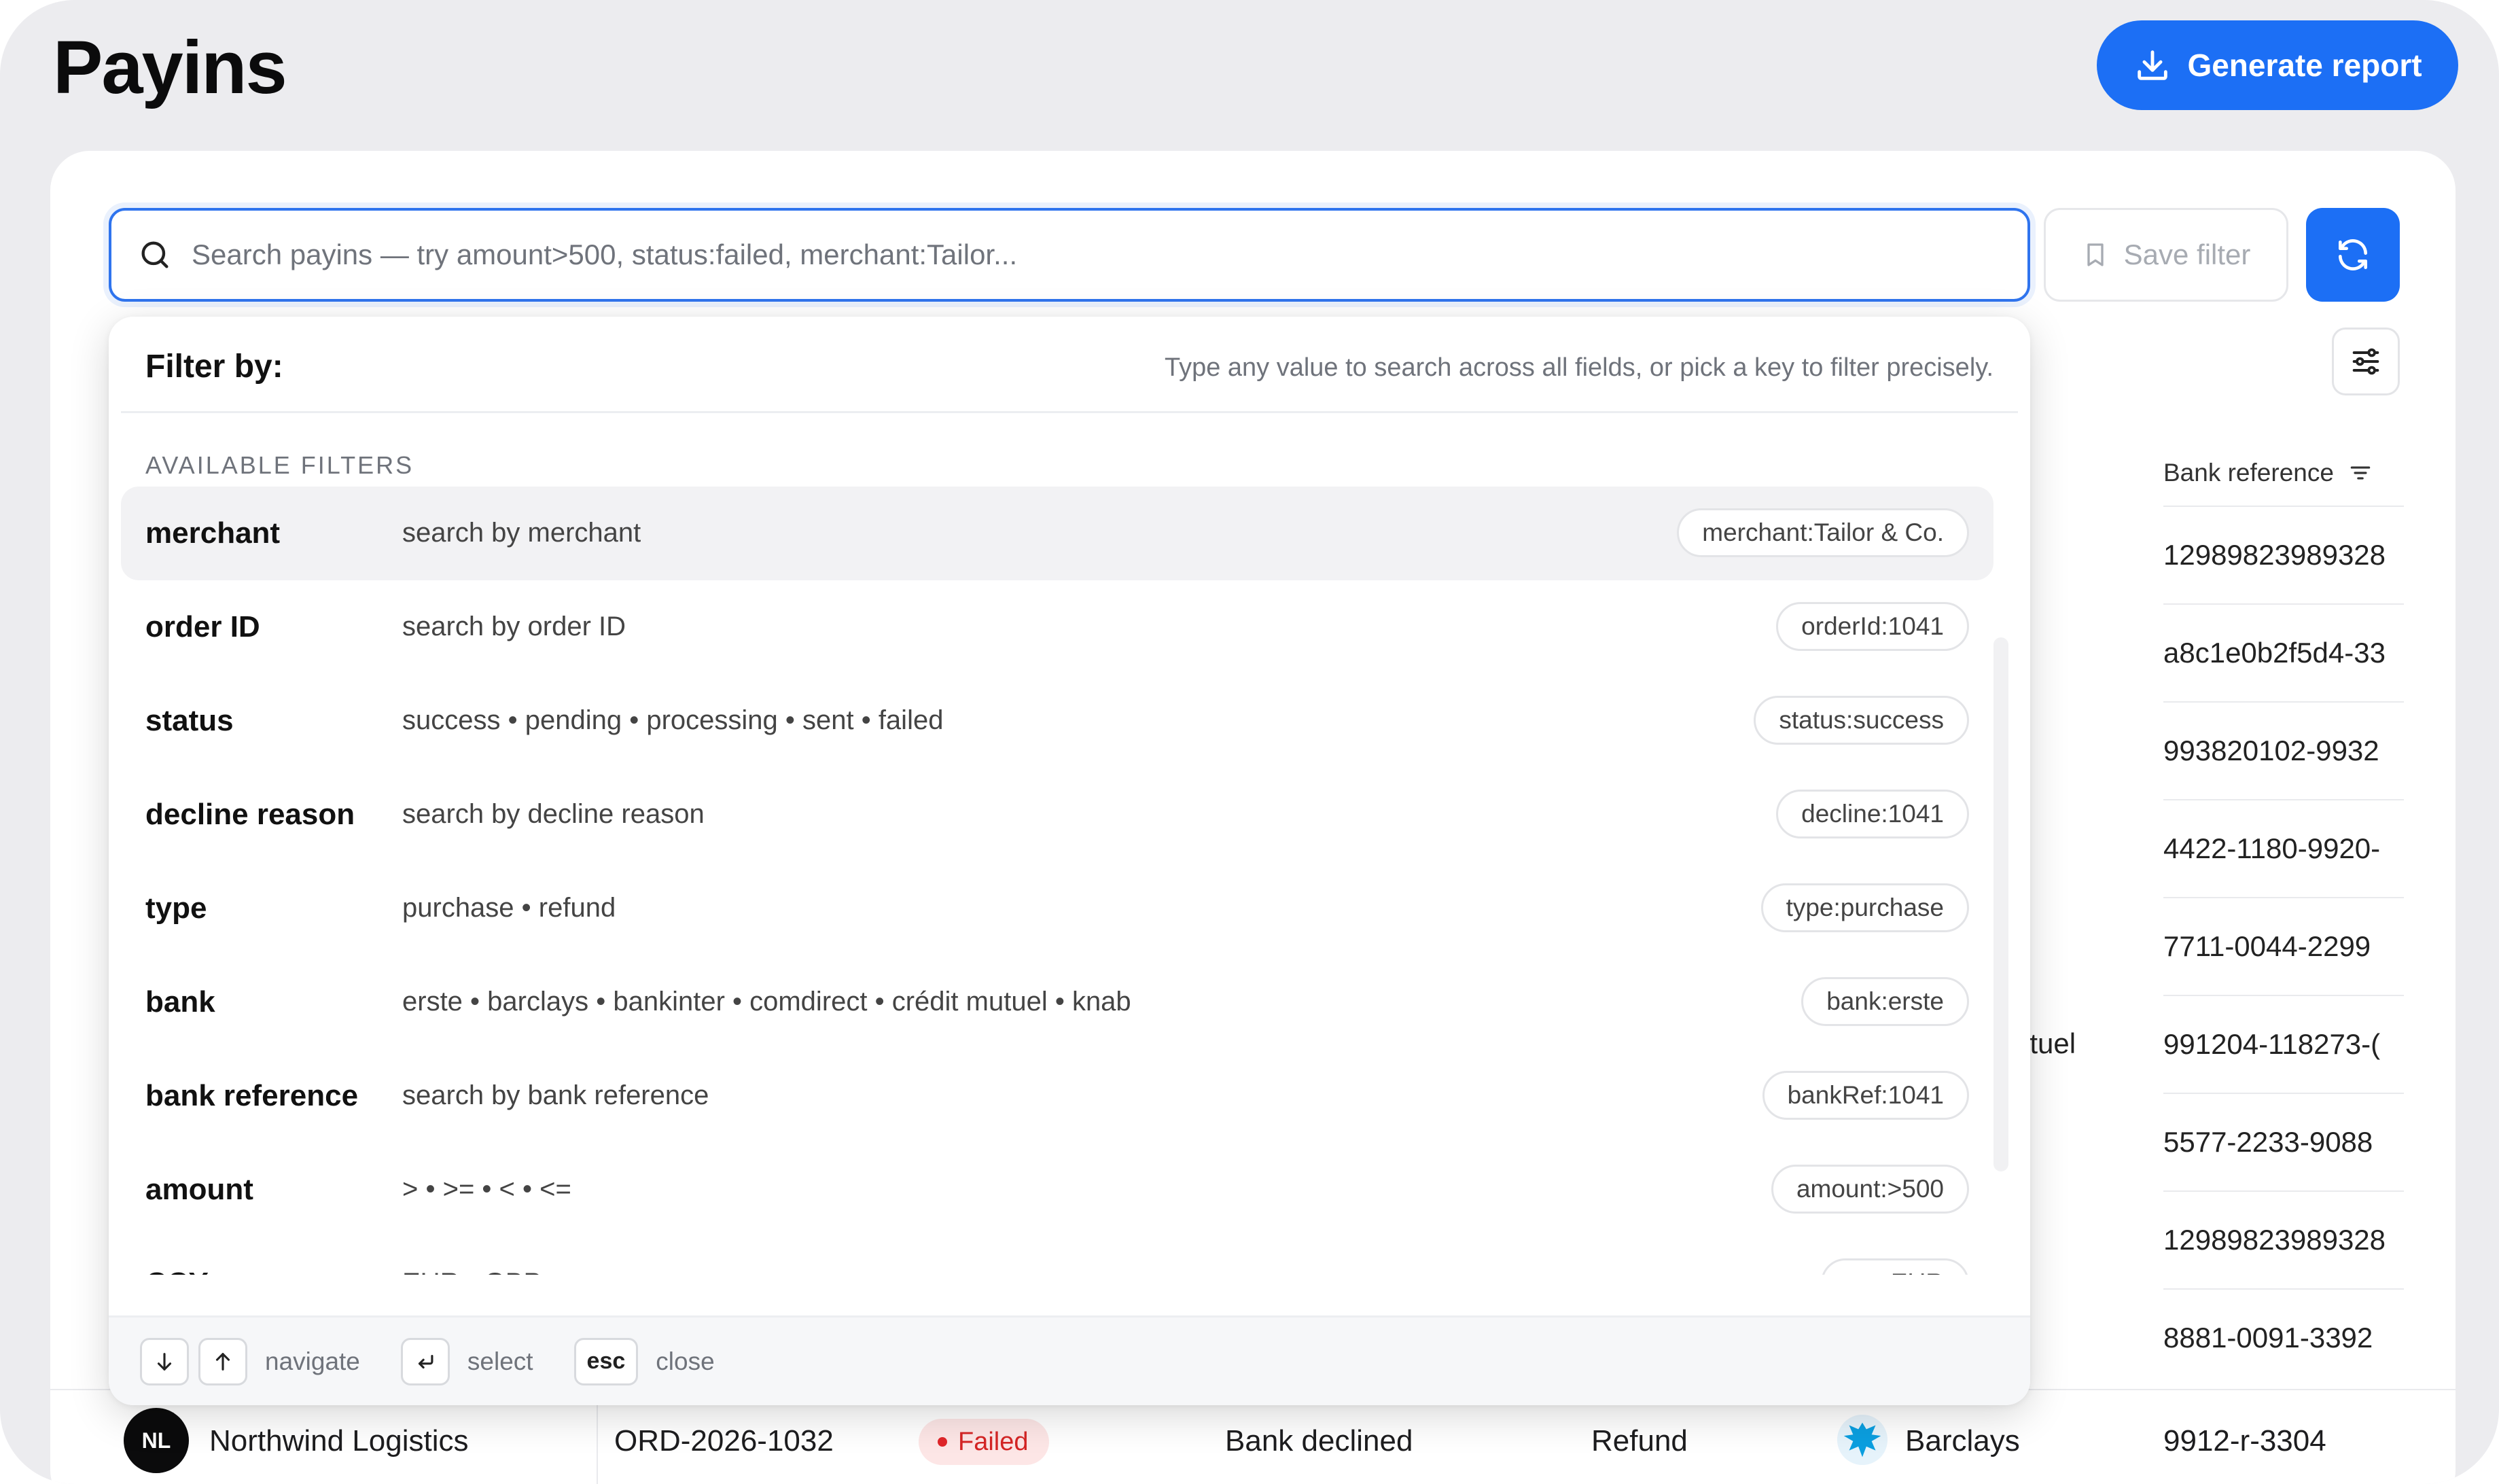 Image resolution: width=2499 pixels, height=1484 pixels. I want to click on arrow-down-icon, so click(164, 1361).